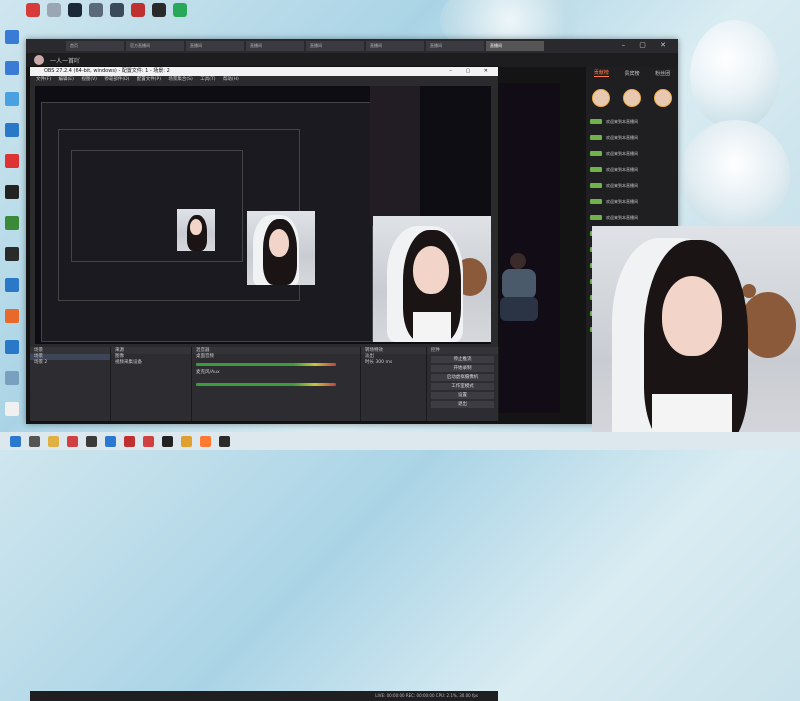 The height and width of the screenshot is (701, 800). Describe the element at coordinates (281, 248) in the screenshot. I see `webcam-feed-nested` at that location.